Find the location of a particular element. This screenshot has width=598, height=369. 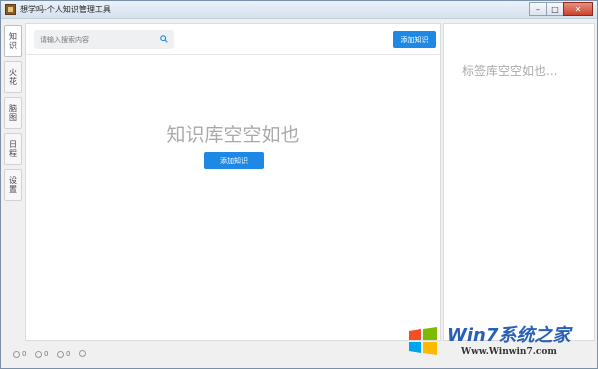

tab-label: 日程 is located at coordinates (13, 149).